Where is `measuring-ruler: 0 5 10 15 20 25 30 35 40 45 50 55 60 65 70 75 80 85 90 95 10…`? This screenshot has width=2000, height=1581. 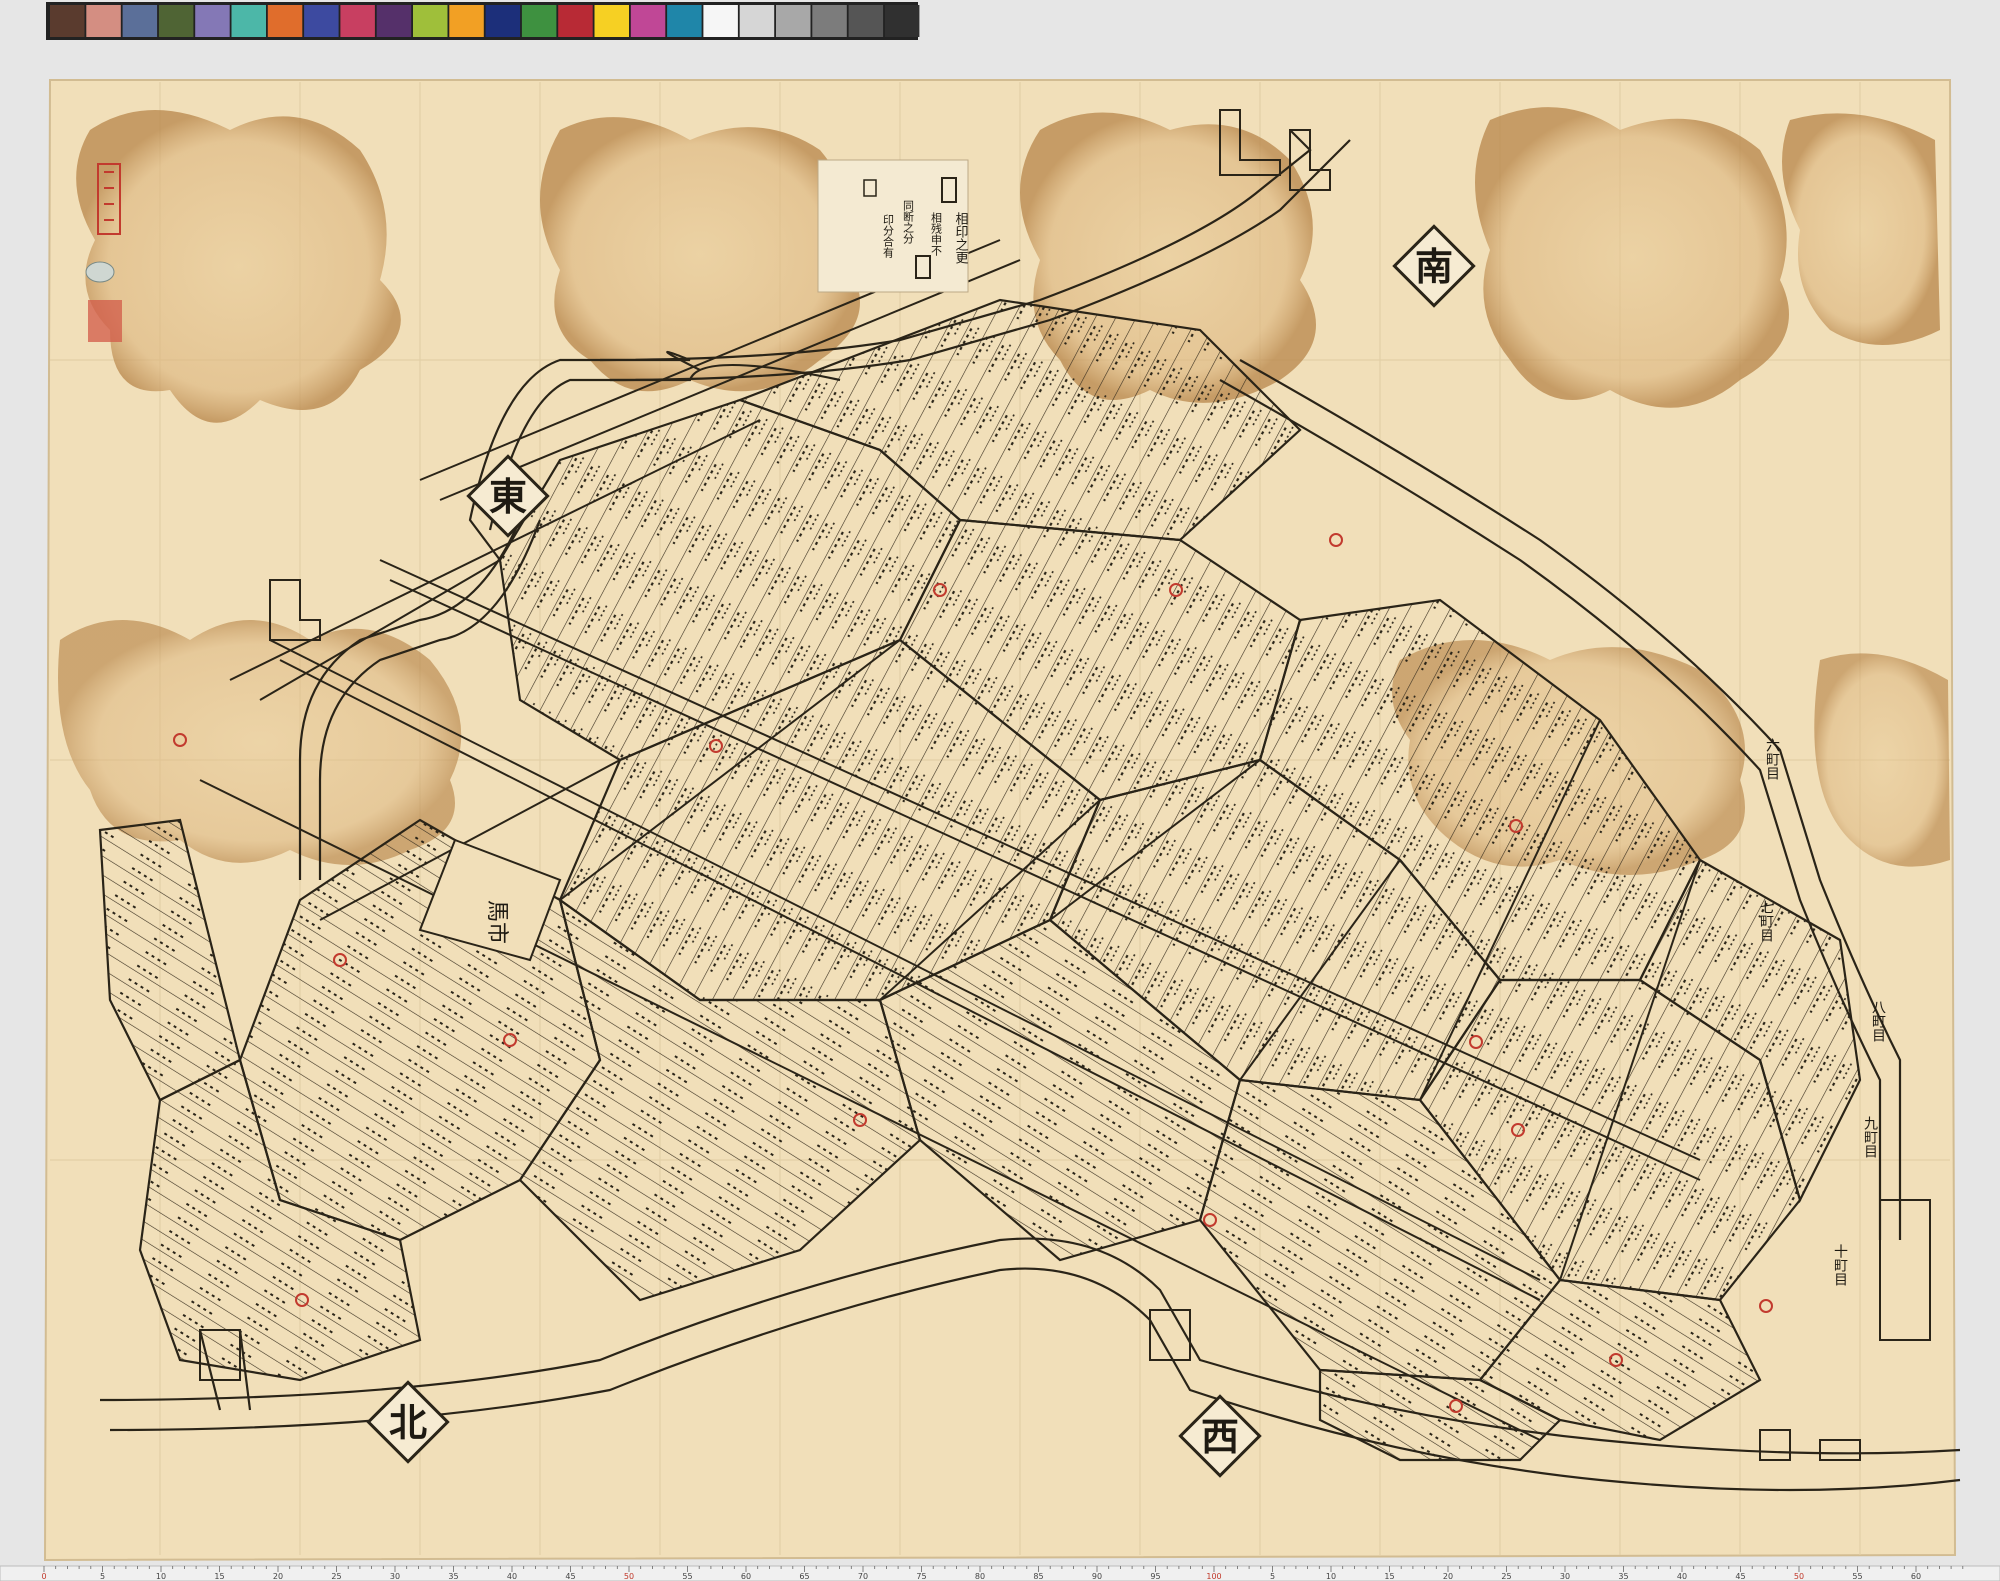
measuring-ruler: 0 5 10 15 20 25 30 35 40 45 50 55 60 65 70 75 80 85 90 95 10… is located at coordinates (1000, 1573).